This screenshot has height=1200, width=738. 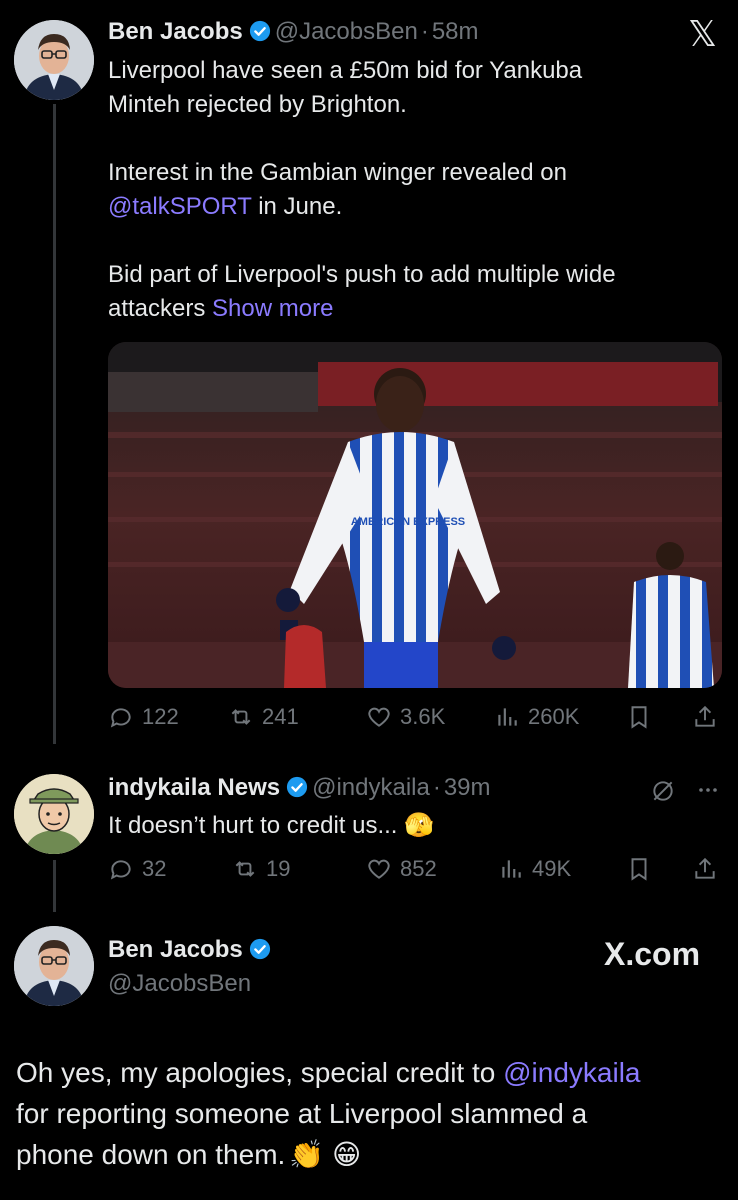 I want to click on tweet-line: in June., so click(x=297, y=206).